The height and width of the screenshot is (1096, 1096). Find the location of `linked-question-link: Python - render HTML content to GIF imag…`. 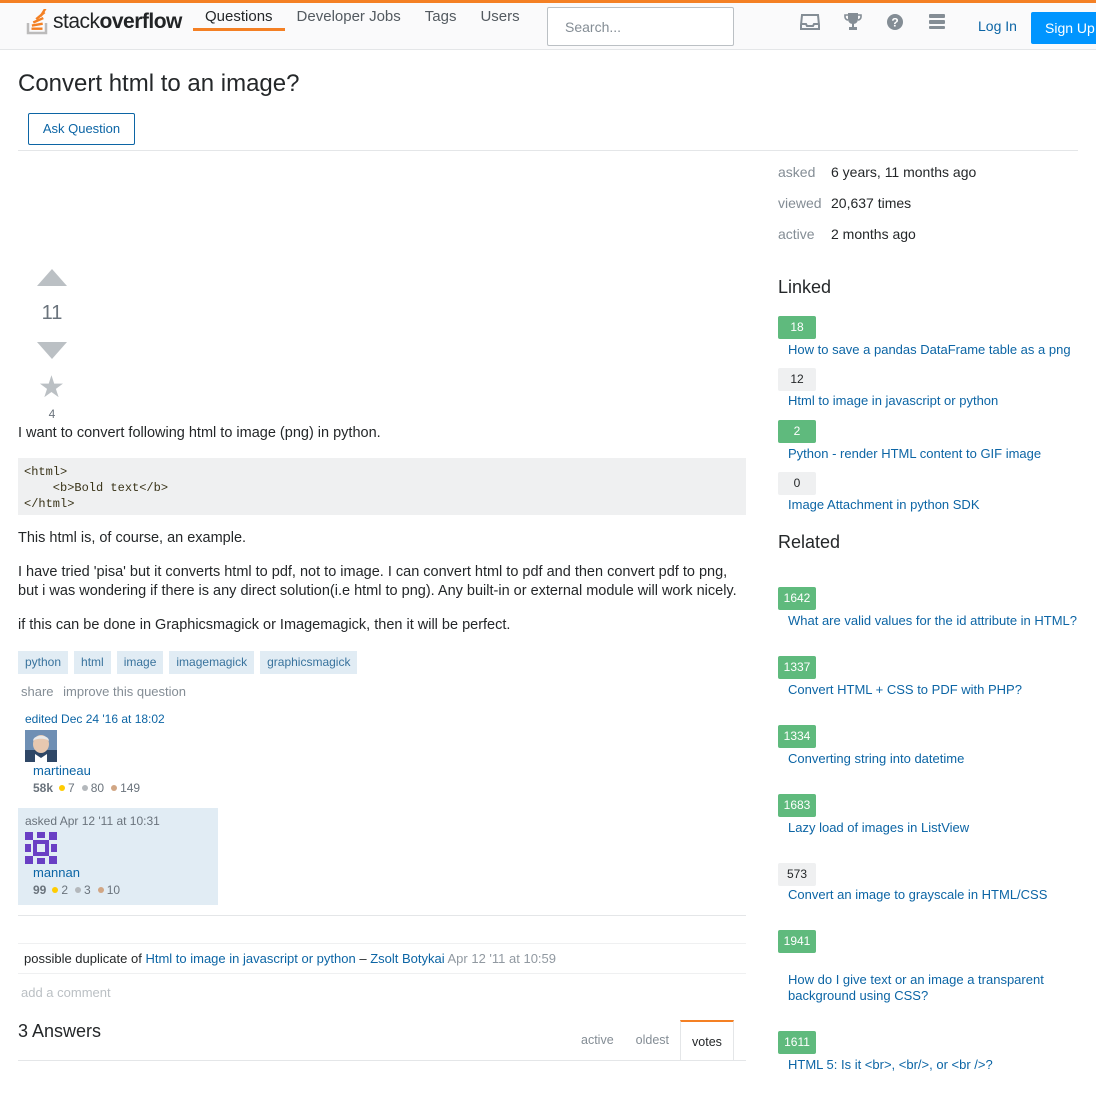

linked-question-link: Python - render HTML content to GIF imag… is located at coordinates (933, 454).